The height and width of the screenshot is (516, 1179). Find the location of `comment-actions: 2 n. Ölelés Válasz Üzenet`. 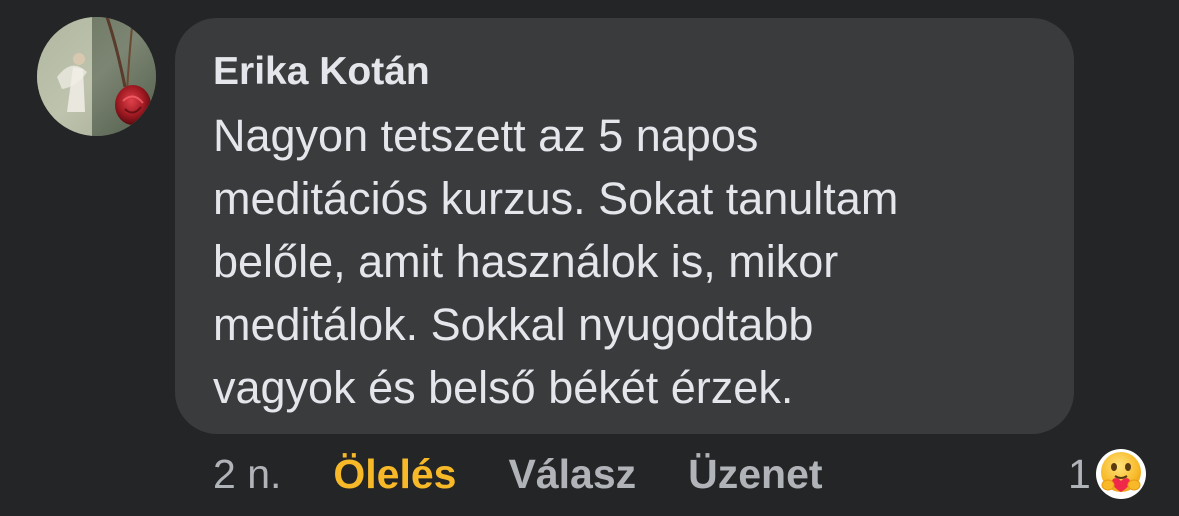

comment-actions: 2 n. Ölelés Válasz Üzenet is located at coordinates (518, 474).